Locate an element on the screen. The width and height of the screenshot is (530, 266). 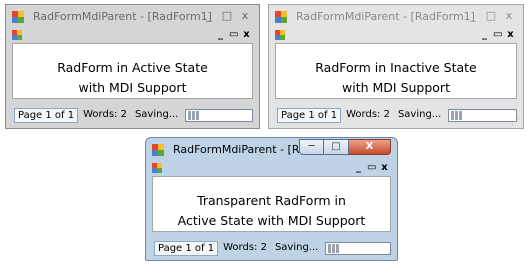
client-text-line1: RadForm in Active State is located at coordinates (132, 67).